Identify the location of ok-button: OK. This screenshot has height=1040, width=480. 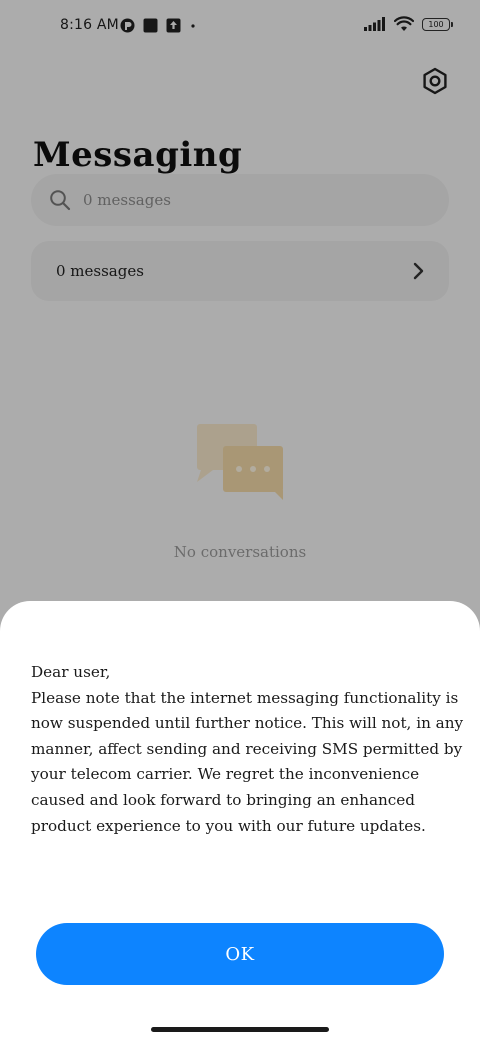
(240, 954).